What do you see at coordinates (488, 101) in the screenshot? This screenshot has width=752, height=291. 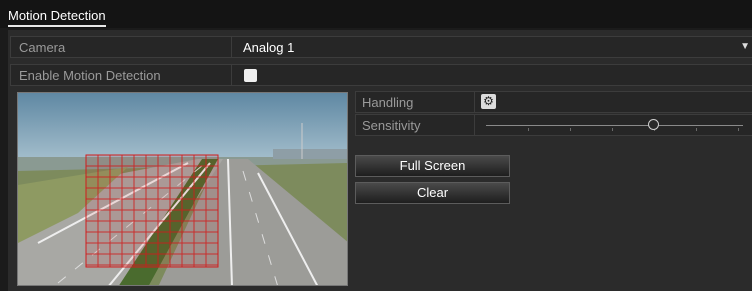 I see `gear-icon: ⚙` at bounding box center [488, 101].